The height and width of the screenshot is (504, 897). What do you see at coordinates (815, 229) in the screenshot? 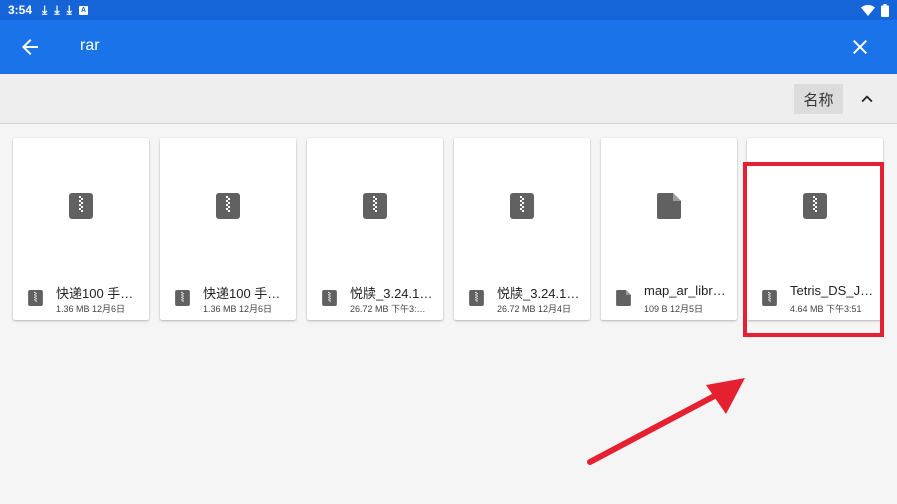
I see `file-card: Tetris_DS_J… 4.64 MB 下午3:51` at bounding box center [815, 229].